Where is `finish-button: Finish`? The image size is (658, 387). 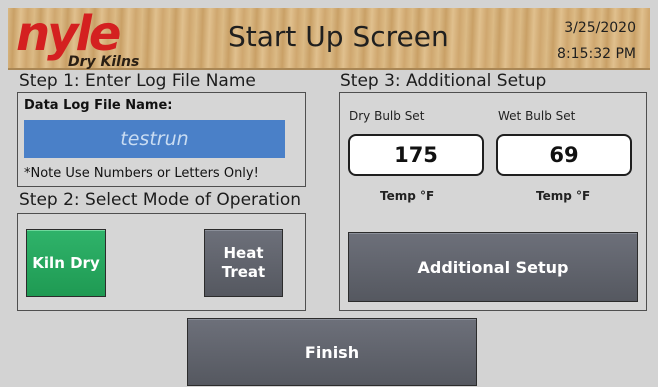
finish-button: Finish is located at coordinates (332, 352).